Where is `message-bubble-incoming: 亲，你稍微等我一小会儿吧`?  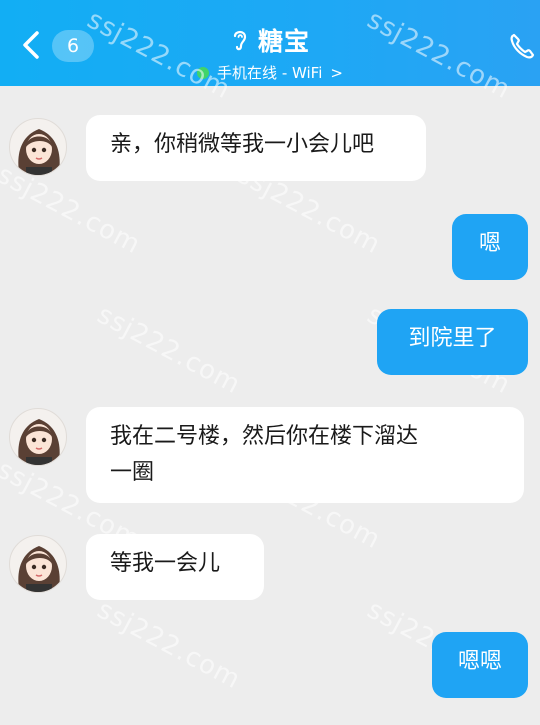 message-bubble-incoming: 亲，你稍微等我一小会儿吧 is located at coordinates (256, 148).